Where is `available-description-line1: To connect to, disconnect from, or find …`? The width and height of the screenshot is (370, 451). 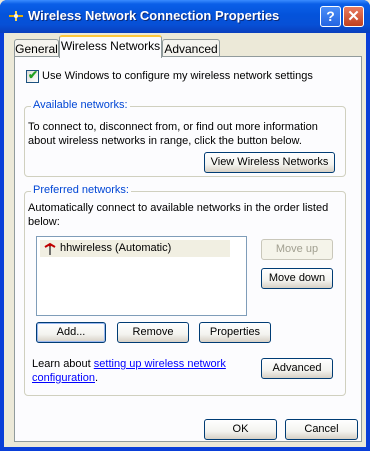
available-description-line1: To connect to, disconnect from, or find … is located at coordinates (173, 127).